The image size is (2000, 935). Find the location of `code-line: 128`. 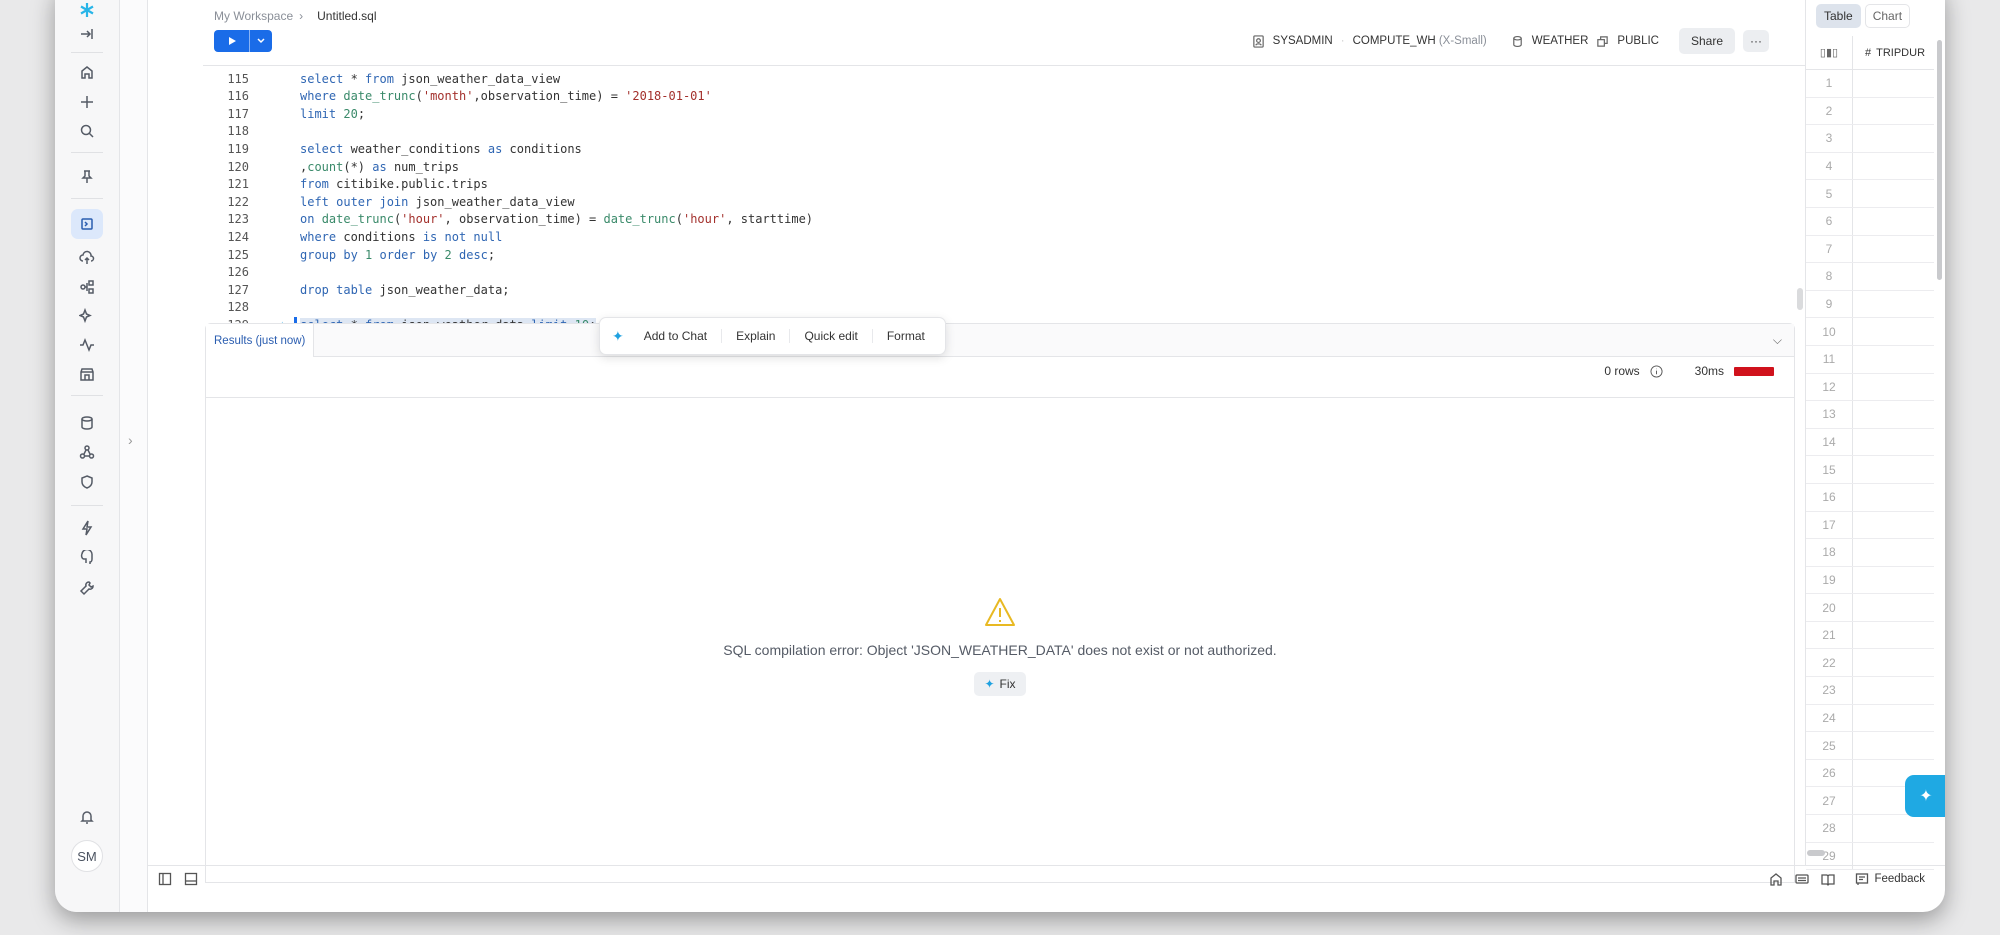

code-line: 128 is located at coordinates (1004, 307).